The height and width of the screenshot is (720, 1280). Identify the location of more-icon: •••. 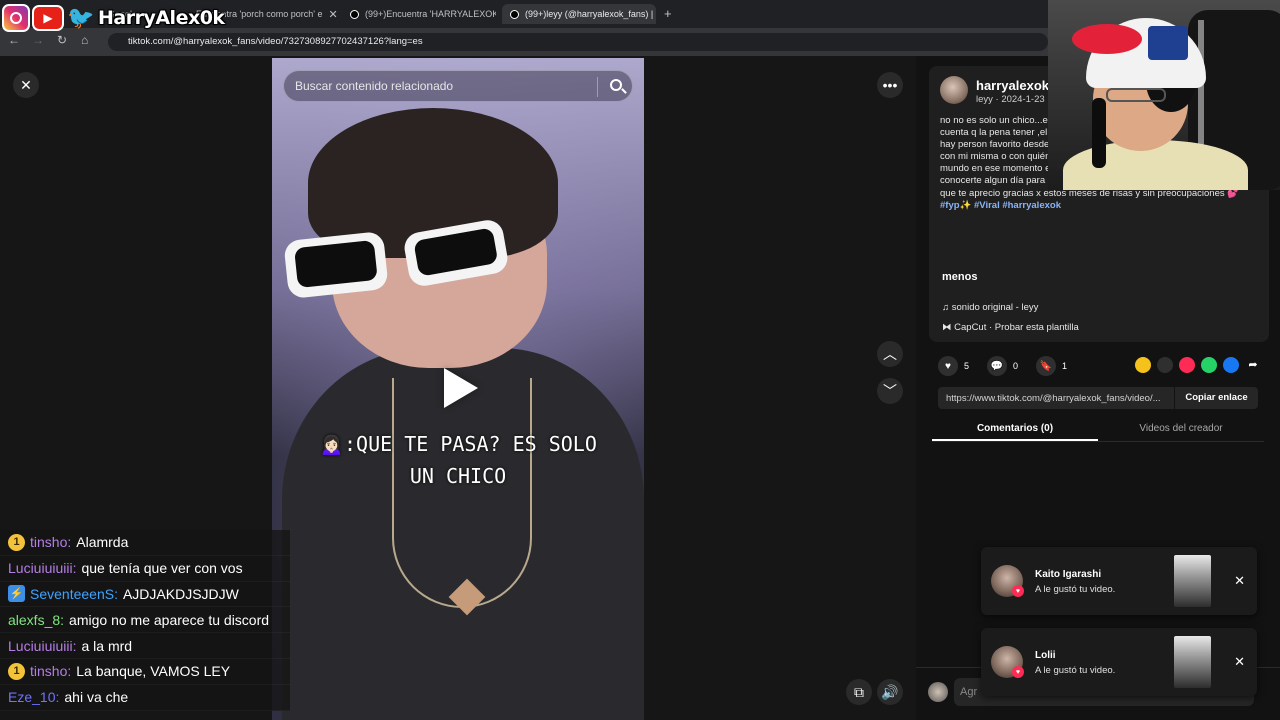
(890, 85).